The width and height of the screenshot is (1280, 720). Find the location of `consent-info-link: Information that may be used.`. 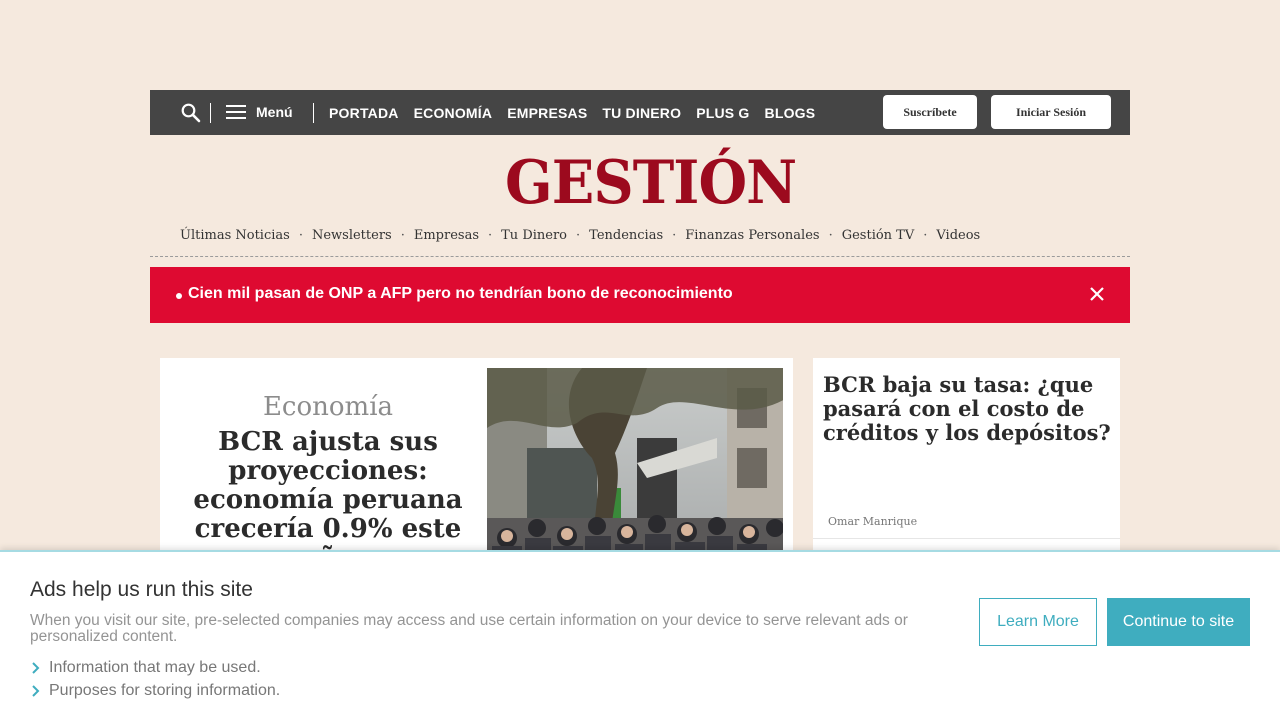

consent-info-link: Information that may be used. is located at coordinates (145, 668).